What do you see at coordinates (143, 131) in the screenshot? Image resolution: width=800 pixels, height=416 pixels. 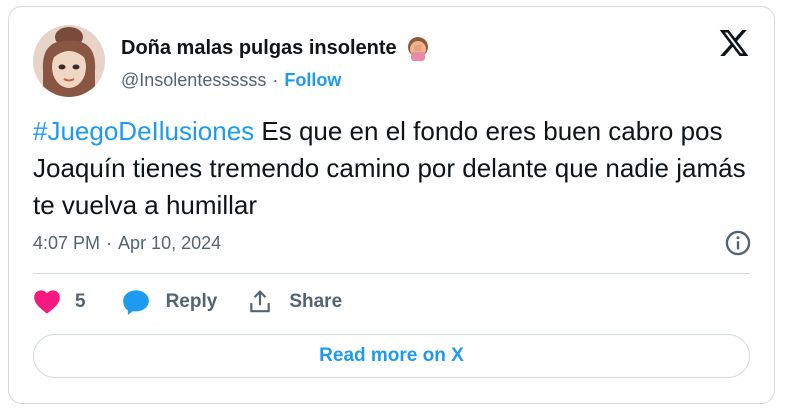 I see `hashtag-link: #JuegoDeIlusiones` at bounding box center [143, 131].